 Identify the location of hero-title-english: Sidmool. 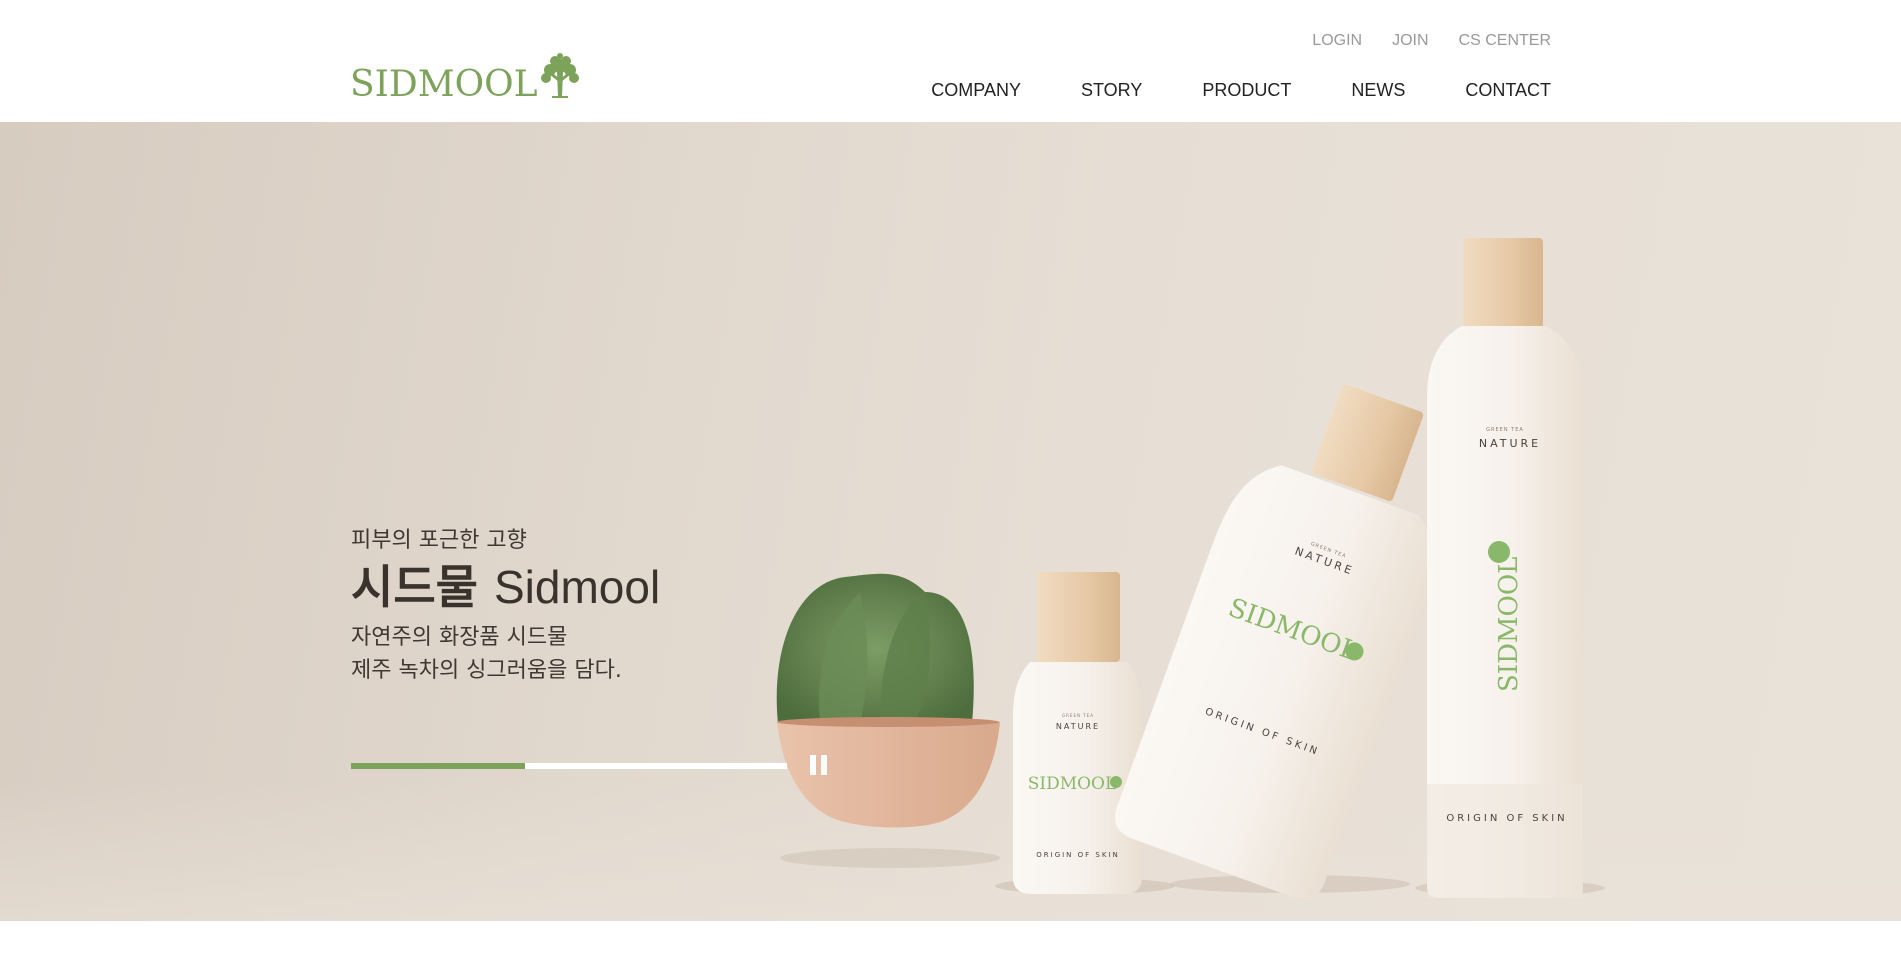
(577, 587).